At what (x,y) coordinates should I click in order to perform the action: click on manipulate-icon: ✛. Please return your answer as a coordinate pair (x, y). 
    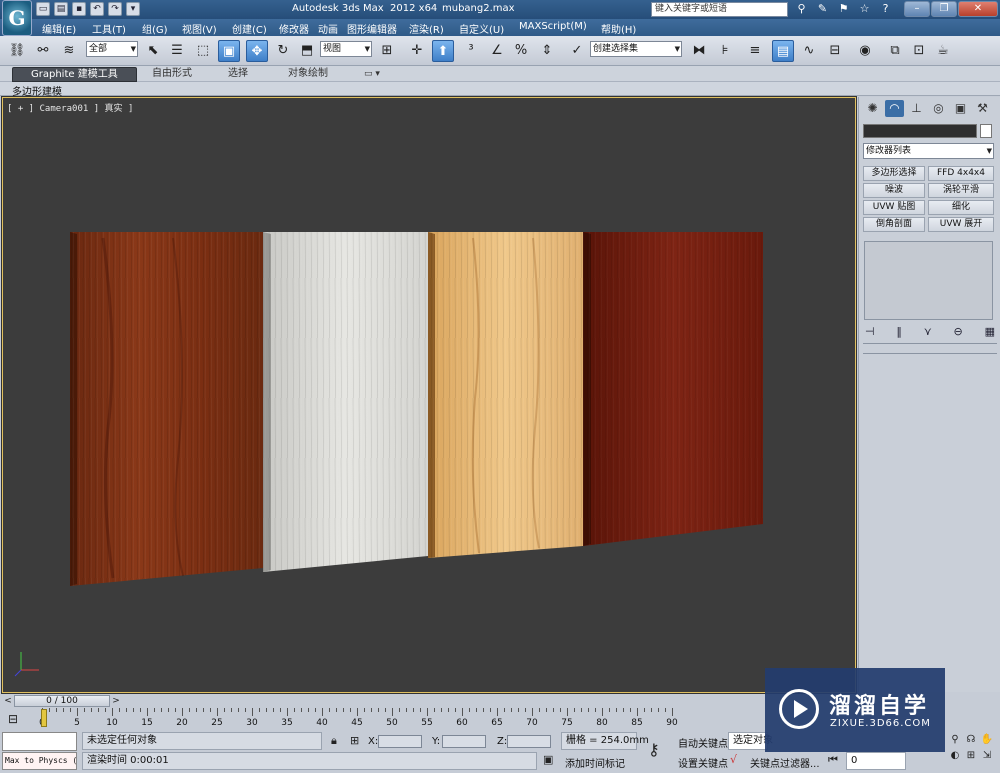
    Looking at the image, I should click on (417, 51).